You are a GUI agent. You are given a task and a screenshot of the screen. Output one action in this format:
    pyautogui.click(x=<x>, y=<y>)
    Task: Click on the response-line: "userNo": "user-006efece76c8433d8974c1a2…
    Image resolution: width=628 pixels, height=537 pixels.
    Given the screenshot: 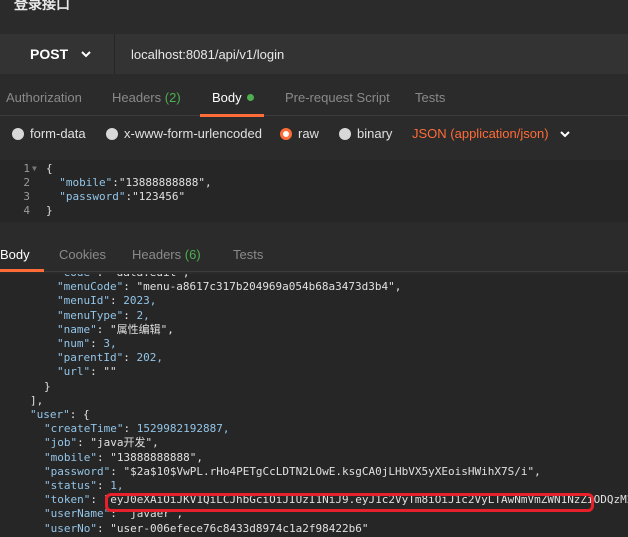 What is the action you would take?
    pyautogui.click(x=206, y=528)
    